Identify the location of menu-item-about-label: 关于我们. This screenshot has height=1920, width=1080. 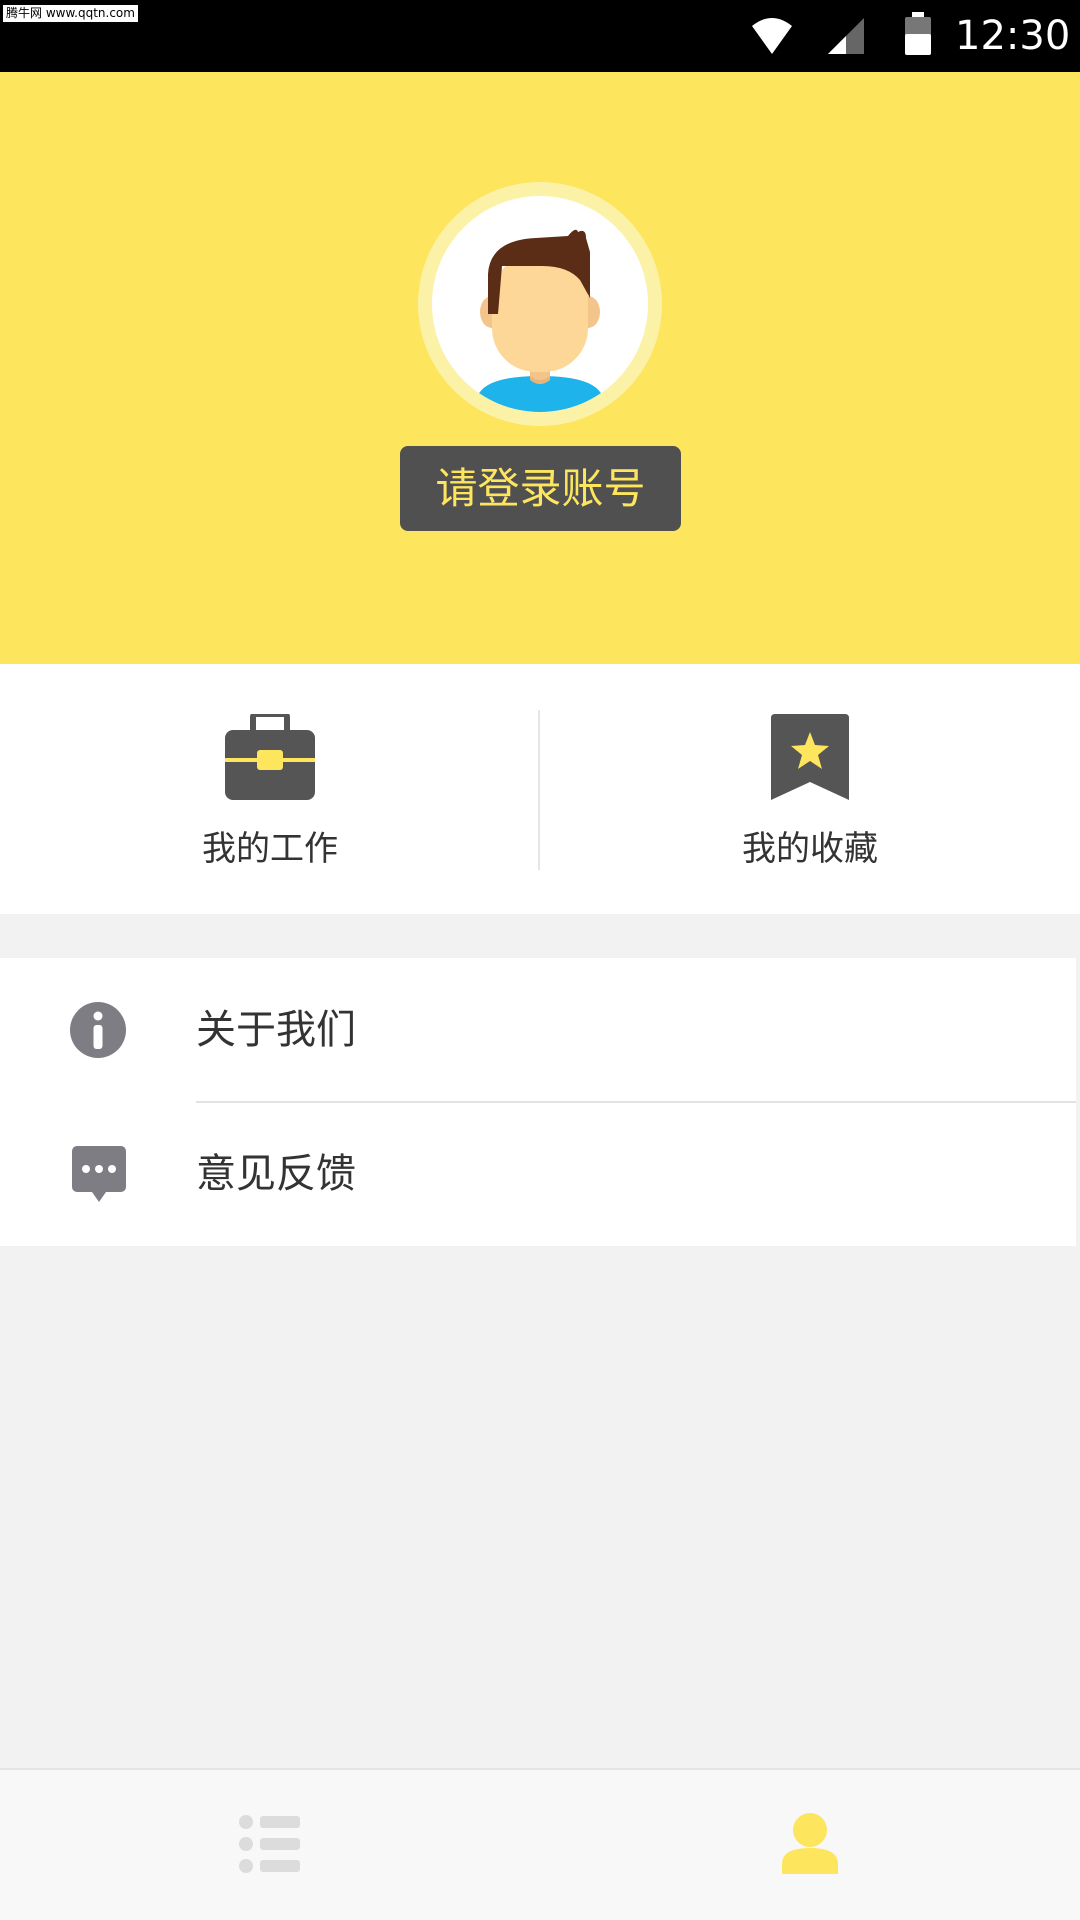
(276, 1030).